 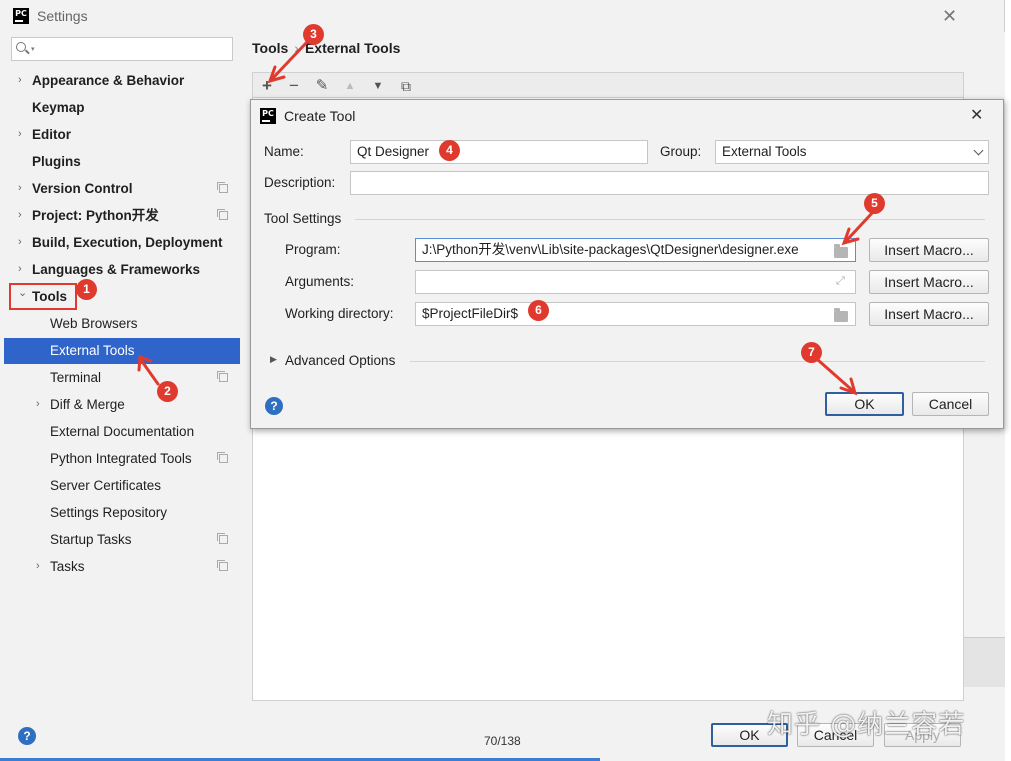 I want to click on sidebar-item-project: › Project: Python开发, so click(x=122, y=215).